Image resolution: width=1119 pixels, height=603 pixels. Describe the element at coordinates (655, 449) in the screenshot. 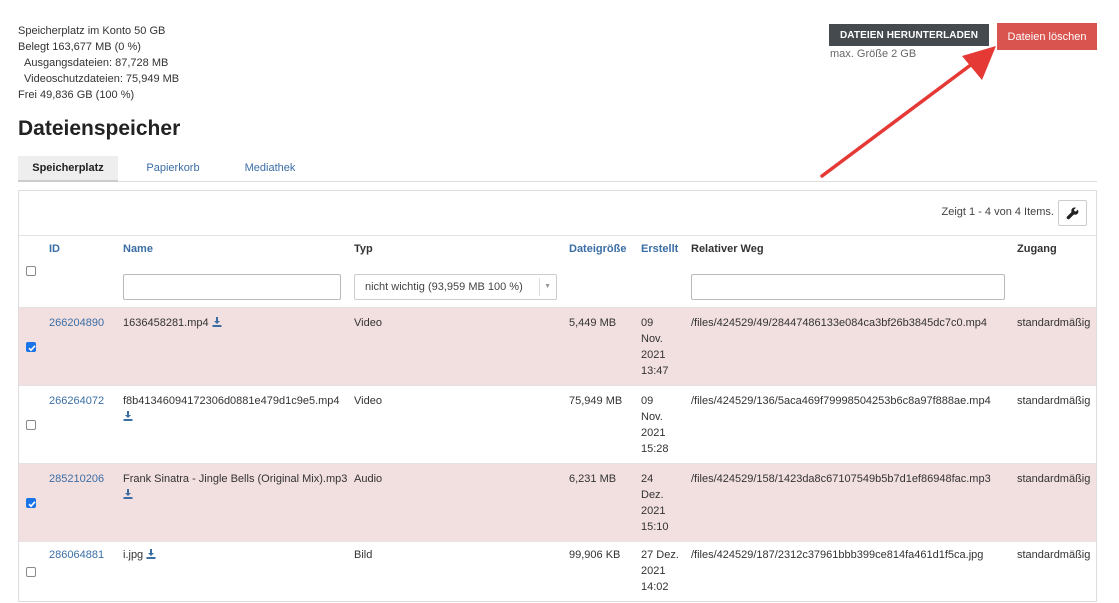

I see `created-time: 15:28` at that location.